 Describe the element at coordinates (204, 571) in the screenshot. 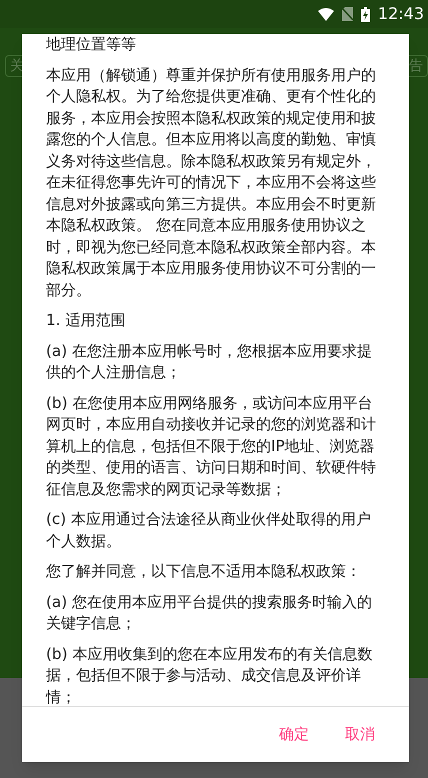

I see `policy-paragraph: 您了解并同意，以下信息不适用本隐私权政策：` at that location.